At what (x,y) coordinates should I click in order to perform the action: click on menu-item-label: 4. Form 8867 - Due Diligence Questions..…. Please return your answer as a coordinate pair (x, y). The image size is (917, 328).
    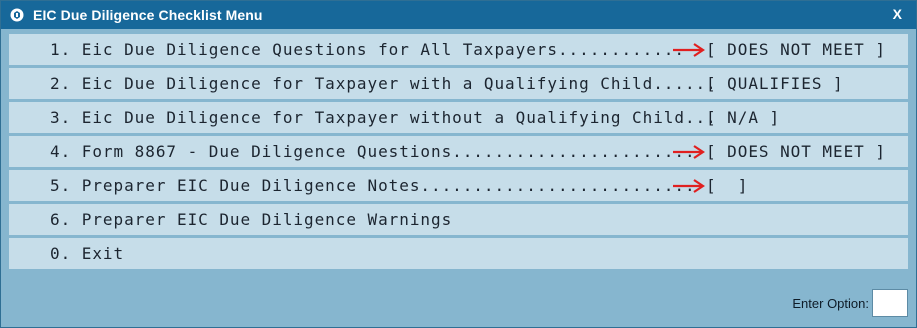
    Looking at the image, I should click on (373, 151).